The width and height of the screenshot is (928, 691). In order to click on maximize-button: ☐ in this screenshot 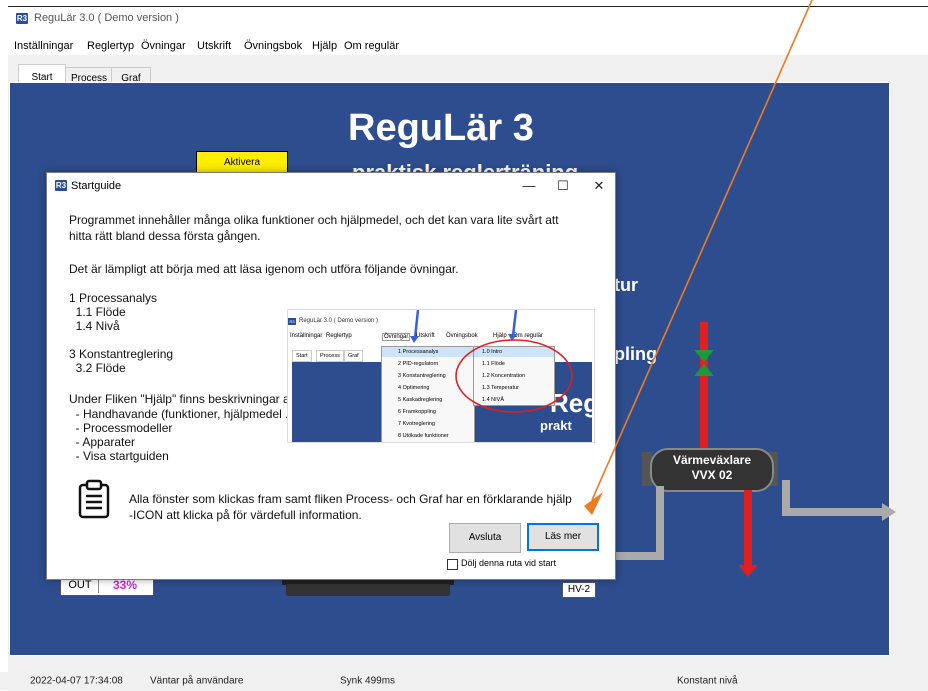, I will do `click(563, 186)`.